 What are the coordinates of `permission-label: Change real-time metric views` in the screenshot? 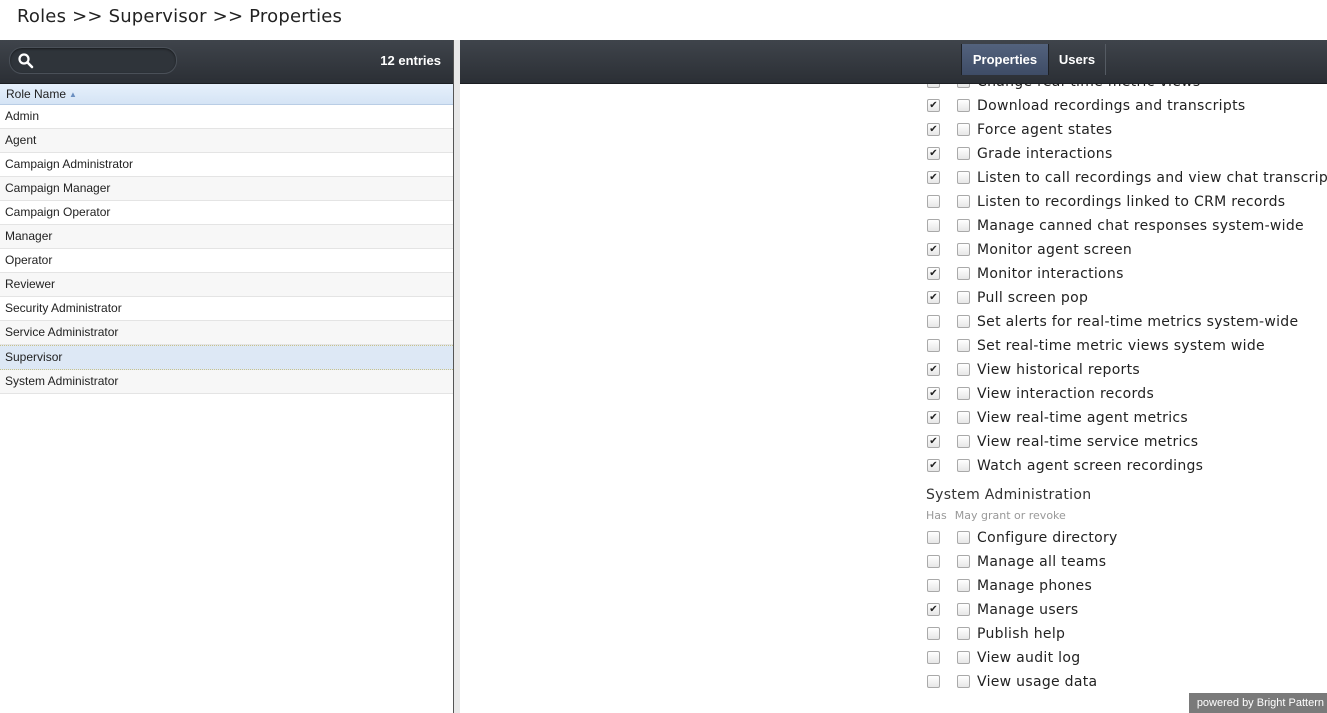 It's located at (1088, 87).